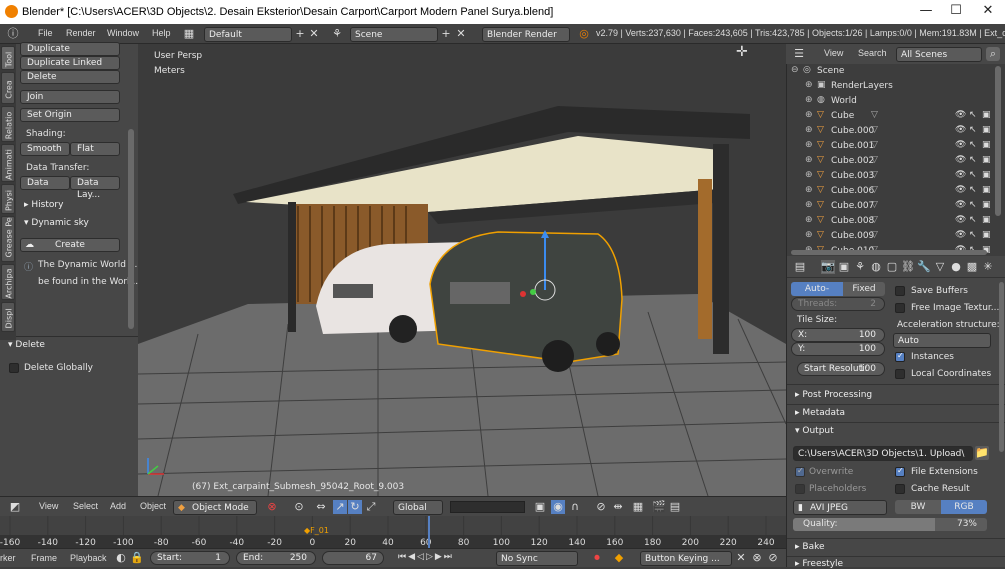 The height and width of the screenshot is (569, 1005). What do you see at coordinates (833, 53) in the screenshot?
I see `outliner-menu-view: View` at bounding box center [833, 53].